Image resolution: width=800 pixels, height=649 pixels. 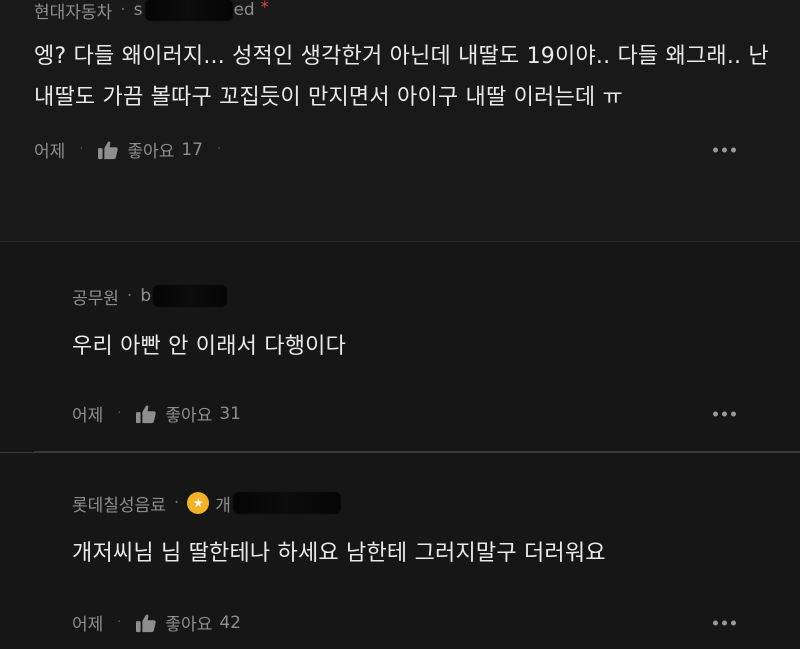 What do you see at coordinates (138, 10) in the screenshot?
I see `author-handle: s` at bounding box center [138, 10].